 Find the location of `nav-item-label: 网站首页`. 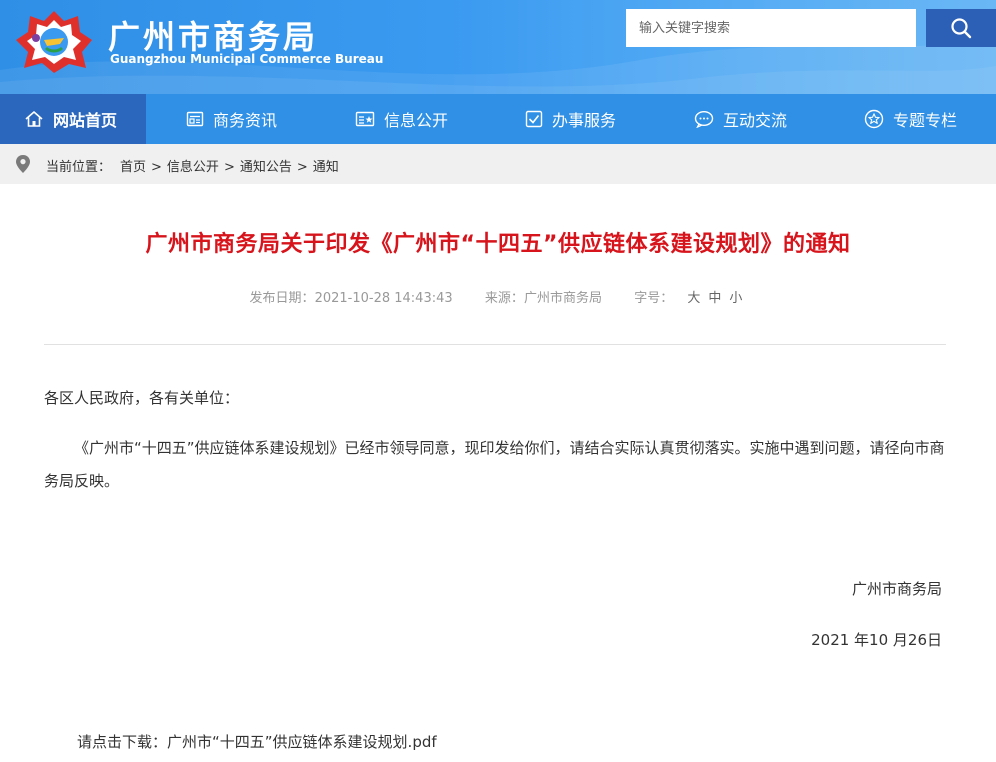

nav-item-label: 网站首页 is located at coordinates (85, 120).